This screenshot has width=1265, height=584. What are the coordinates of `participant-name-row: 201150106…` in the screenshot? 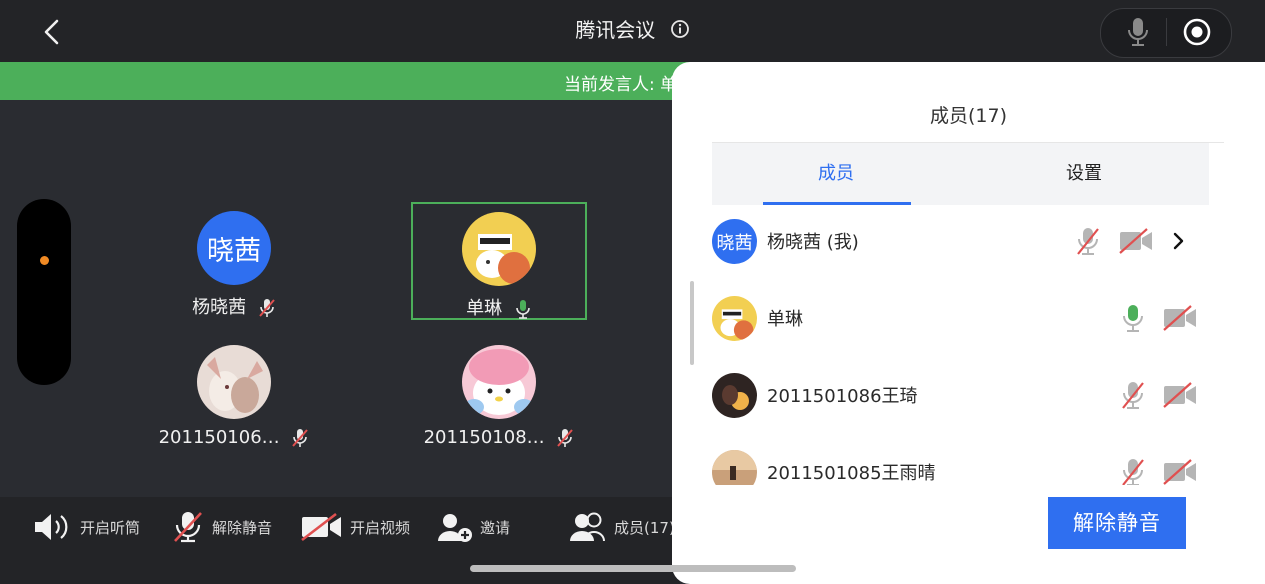 It's located at (234, 438).